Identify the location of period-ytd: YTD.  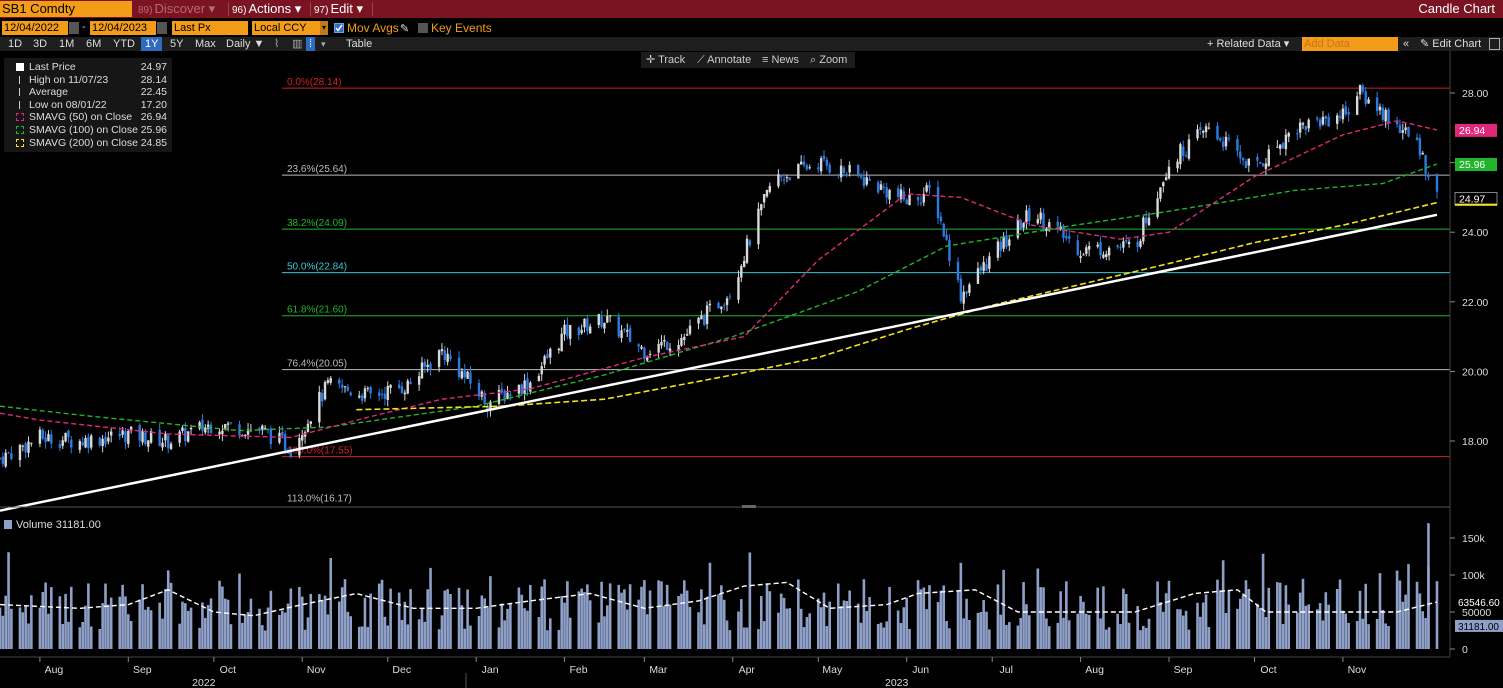
(124, 44).